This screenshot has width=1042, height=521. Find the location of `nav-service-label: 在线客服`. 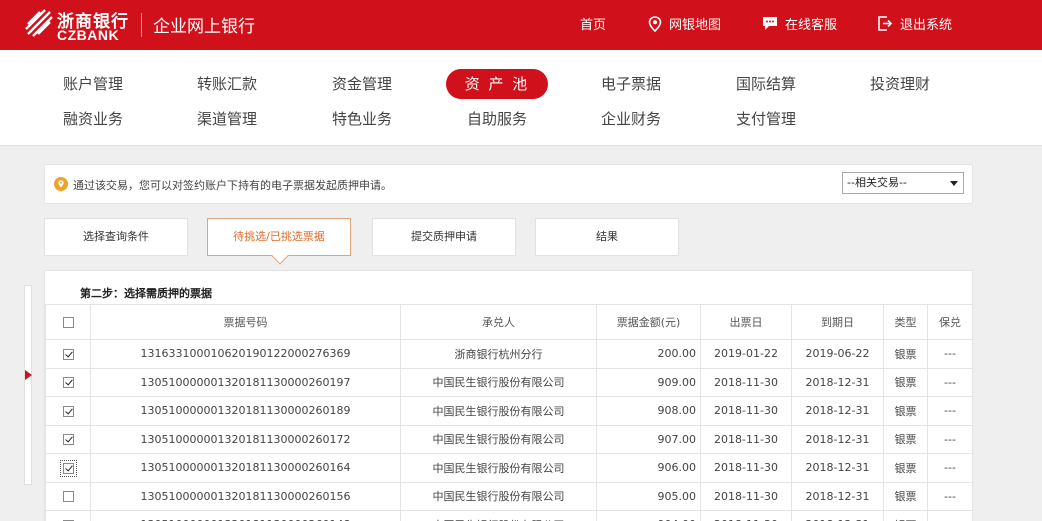

nav-service-label: 在线客服 is located at coordinates (811, 25).